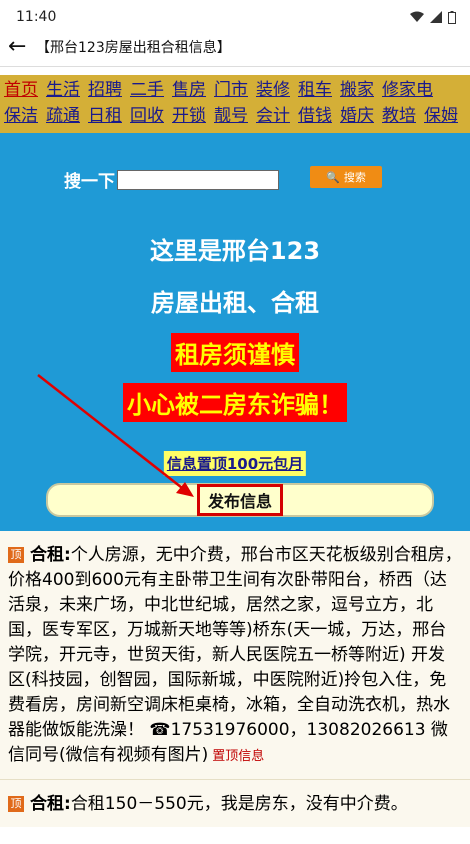 Image resolution: width=470 pixels, height=844 pixels. I want to click on listing-text: 合租150－550元，我是房东，没有中介费。, so click(239, 804).